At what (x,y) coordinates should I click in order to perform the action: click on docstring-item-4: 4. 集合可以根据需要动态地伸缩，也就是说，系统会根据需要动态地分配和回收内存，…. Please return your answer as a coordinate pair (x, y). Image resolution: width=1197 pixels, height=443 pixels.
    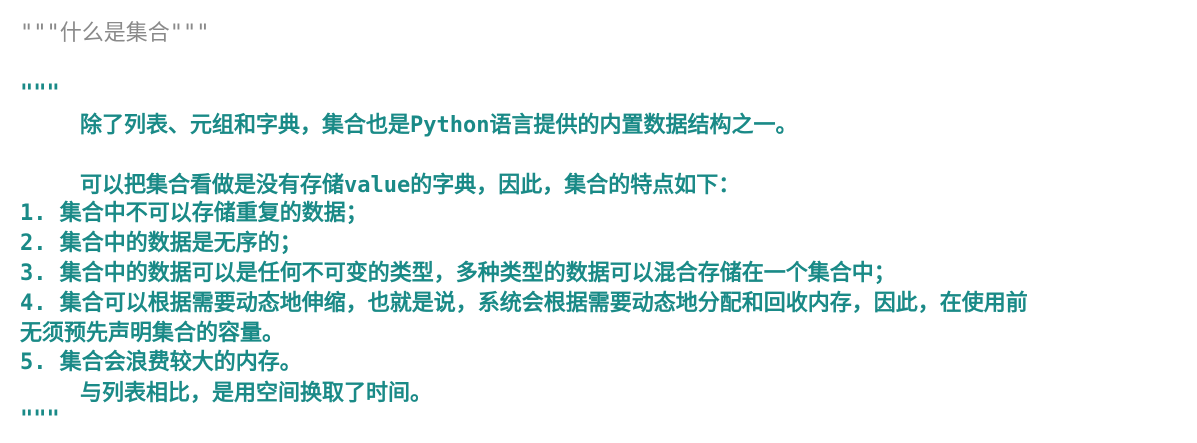
    Looking at the image, I should click on (524, 303).